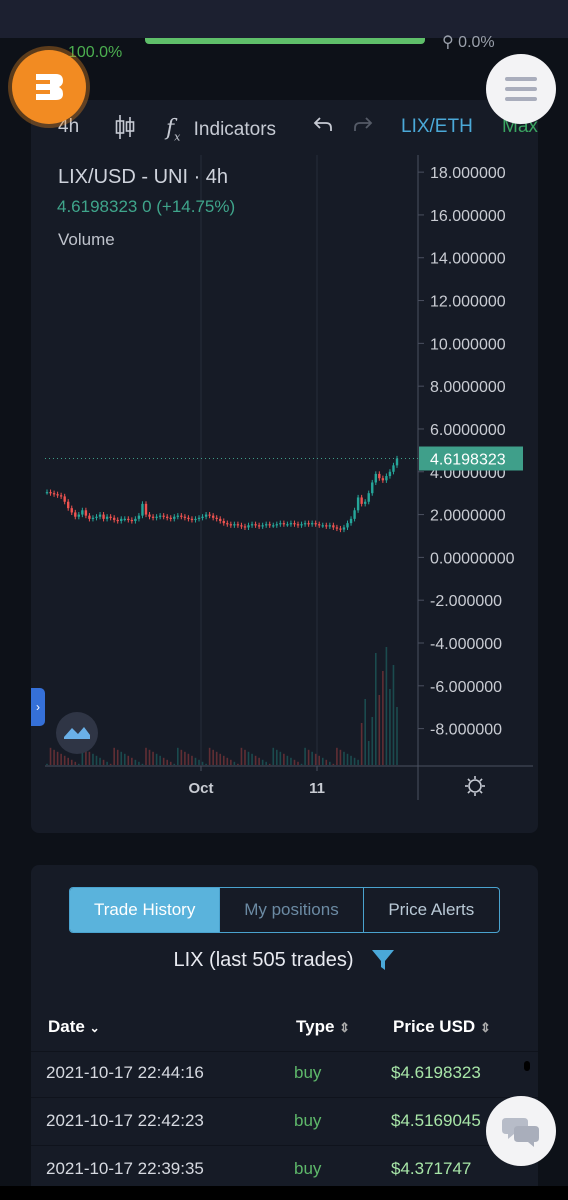 This screenshot has width=568, height=1200. I want to click on y-tick-label: 18.000000, so click(468, 173).